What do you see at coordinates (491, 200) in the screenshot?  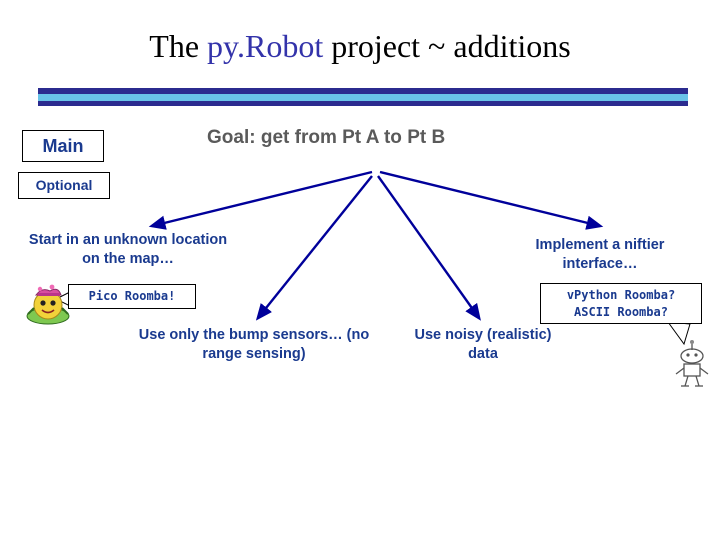 I see `arrow-to-interface` at bounding box center [491, 200].